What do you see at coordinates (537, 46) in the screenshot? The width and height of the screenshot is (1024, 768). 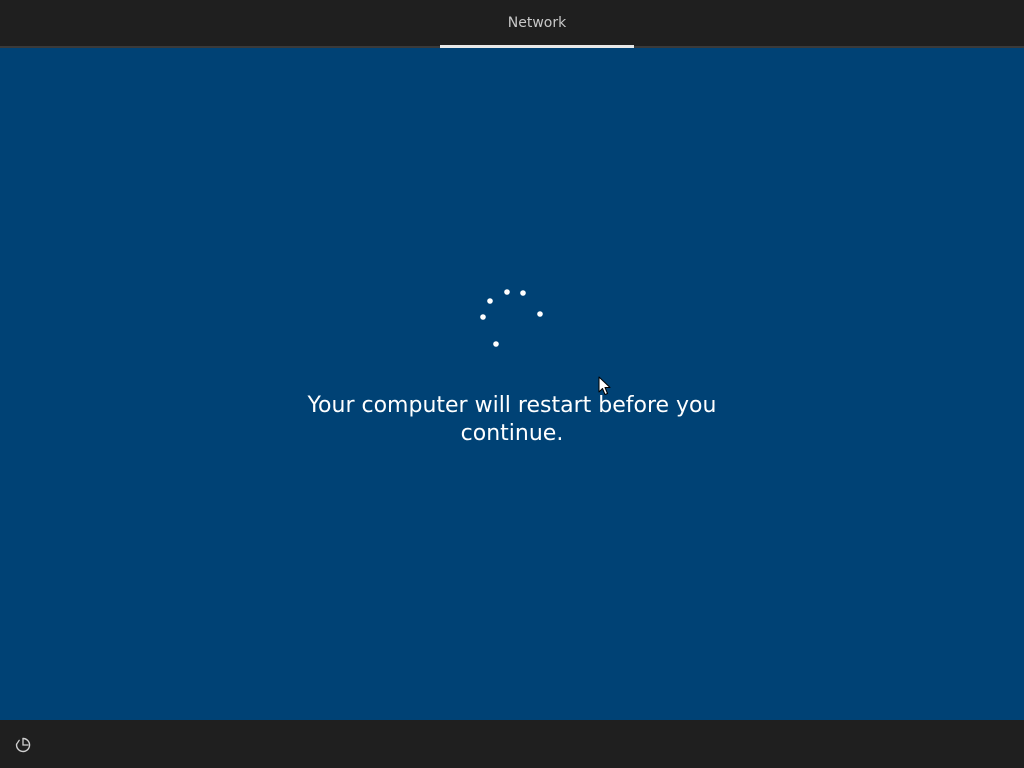 I see `active-tab-indicator` at bounding box center [537, 46].